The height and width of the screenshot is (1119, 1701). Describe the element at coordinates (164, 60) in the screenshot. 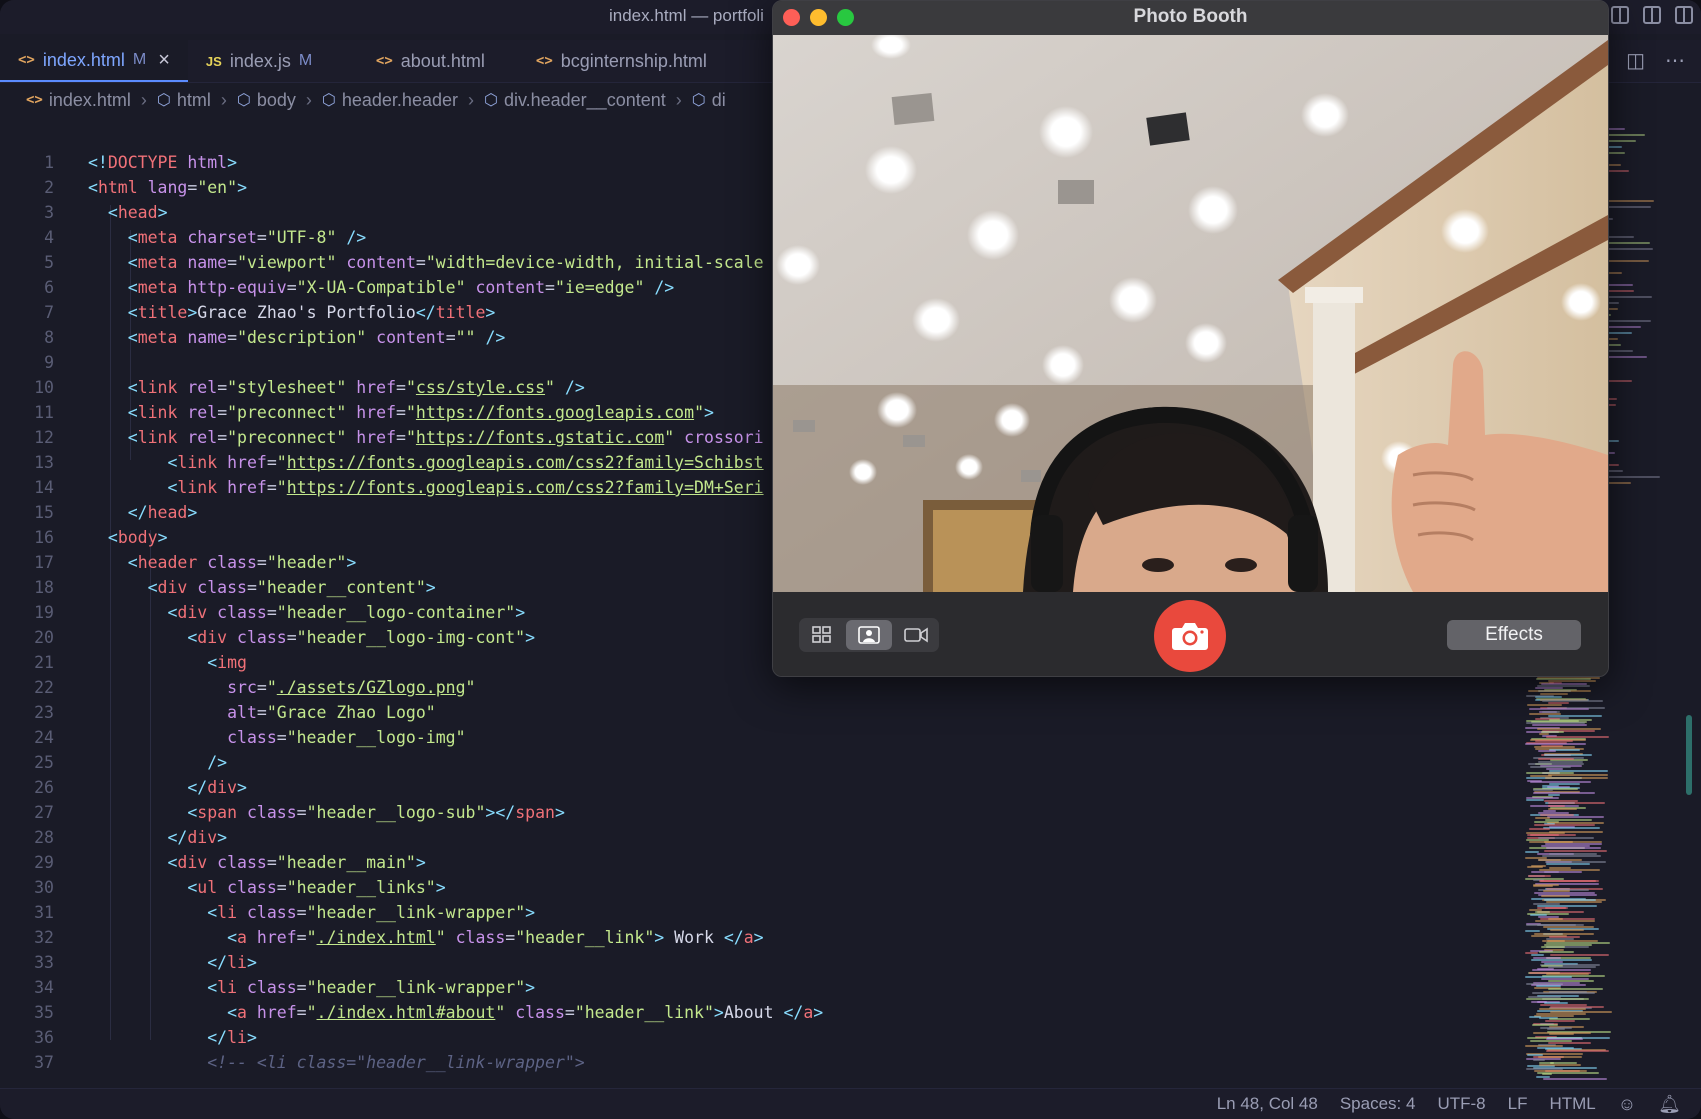

I see `close-icon: ×` at that location.